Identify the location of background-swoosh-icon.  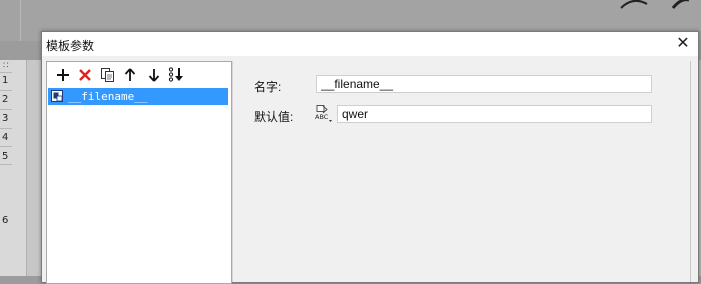
(654, 4).